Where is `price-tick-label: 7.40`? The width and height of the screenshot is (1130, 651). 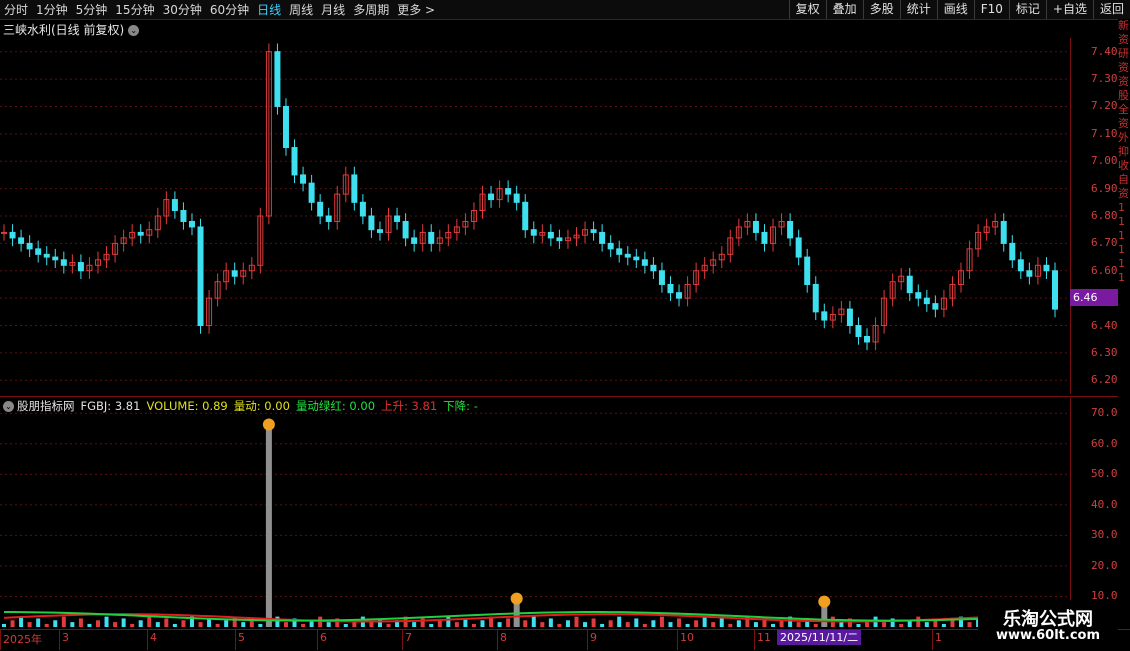
price-tick-label: 7.40 is located at coordinates (1104, 51).